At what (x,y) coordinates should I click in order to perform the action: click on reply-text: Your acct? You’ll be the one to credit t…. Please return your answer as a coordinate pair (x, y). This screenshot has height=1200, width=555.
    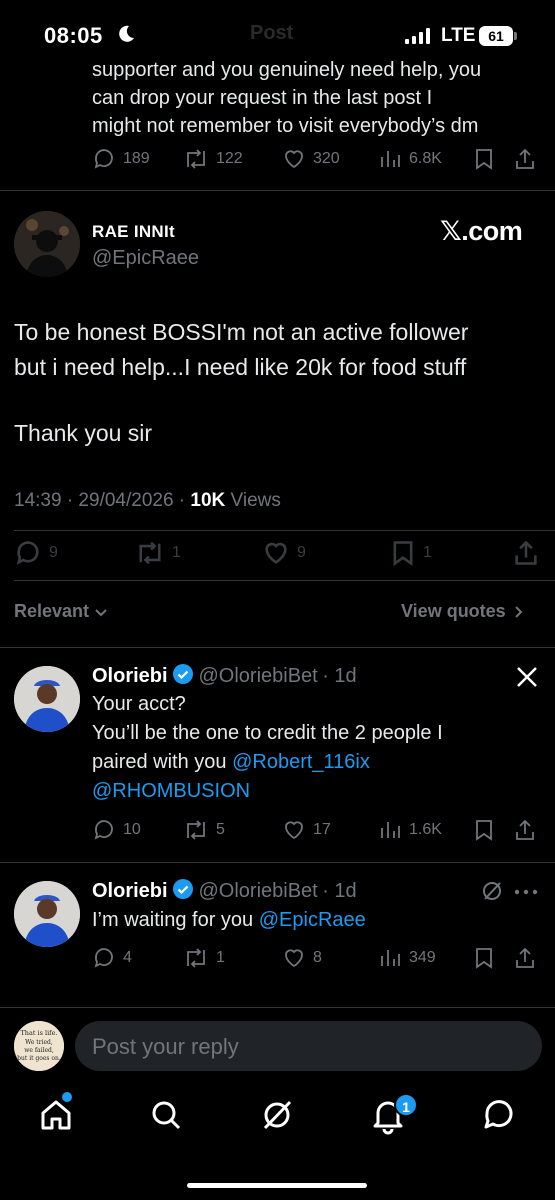
    Looking at the image, I should click on (317, 748).